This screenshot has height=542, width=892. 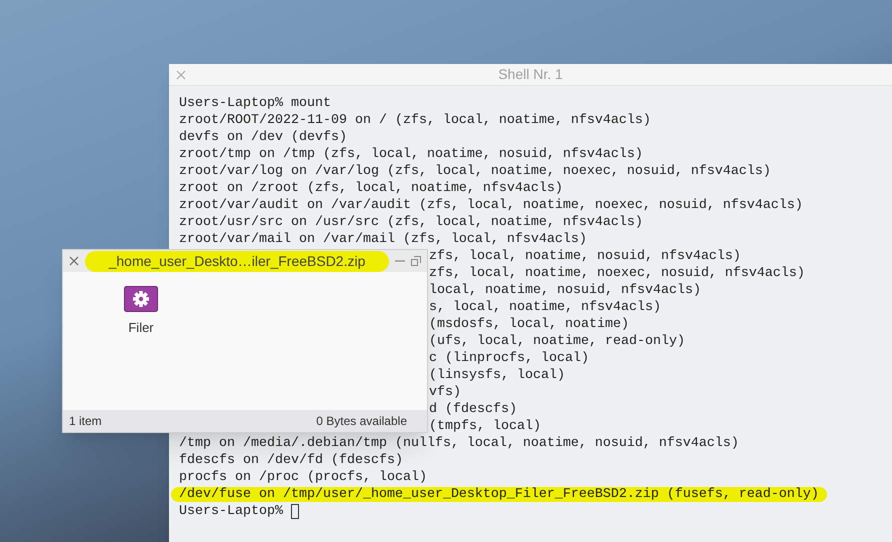 I want to click on terminal-line: fdescfs on /dev/fd (fdescfs), so click(x=291, y=460).